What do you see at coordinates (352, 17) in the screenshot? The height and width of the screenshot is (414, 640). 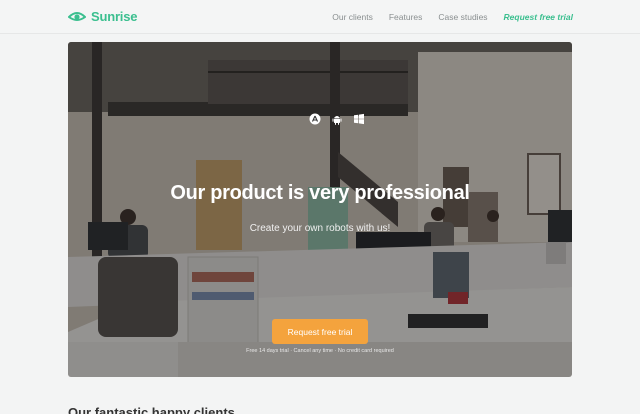 I see `nav-link-our-clients: Our clients` at bounding box center [352, 17].